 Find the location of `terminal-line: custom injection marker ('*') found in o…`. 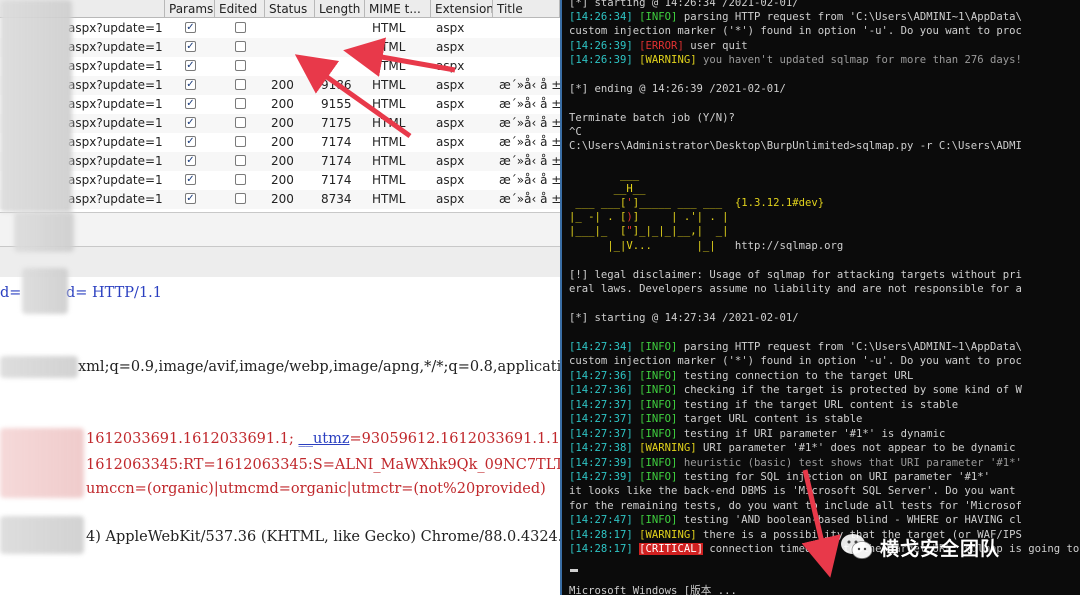

terminal-line: custom injection marker ('*') found in o… is located at coordinates (795, 31).